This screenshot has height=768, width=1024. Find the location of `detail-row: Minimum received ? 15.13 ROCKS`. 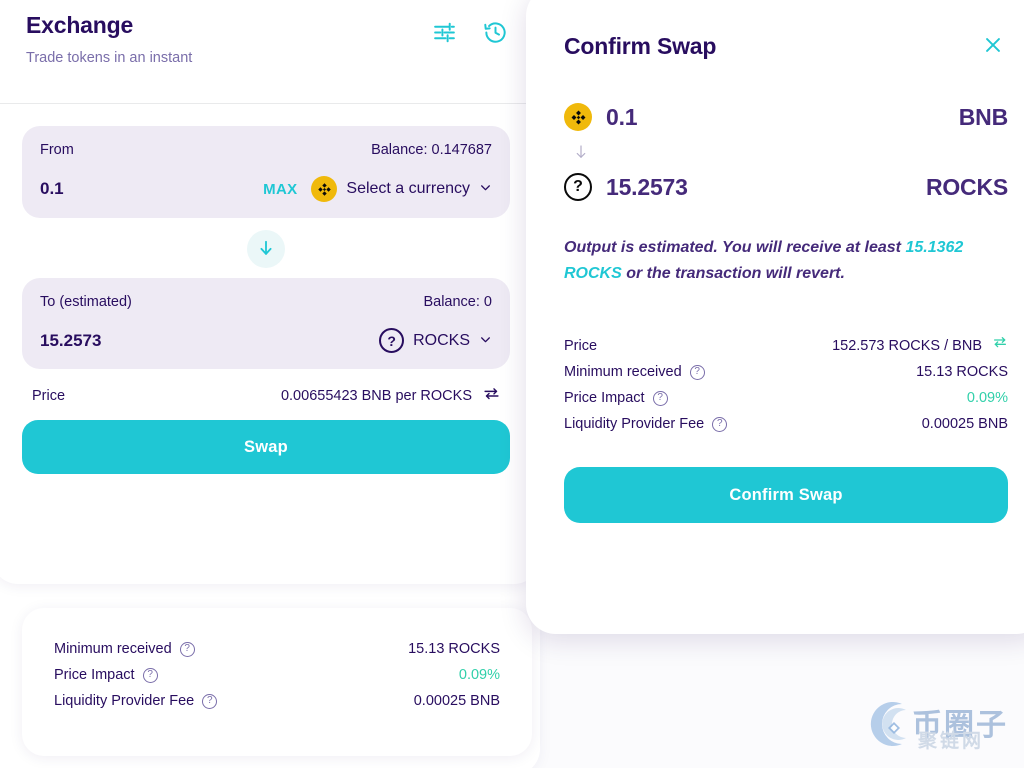

detail-row: Minimum received ? 15.13 ROCKS is located at coordinates (277, 649).